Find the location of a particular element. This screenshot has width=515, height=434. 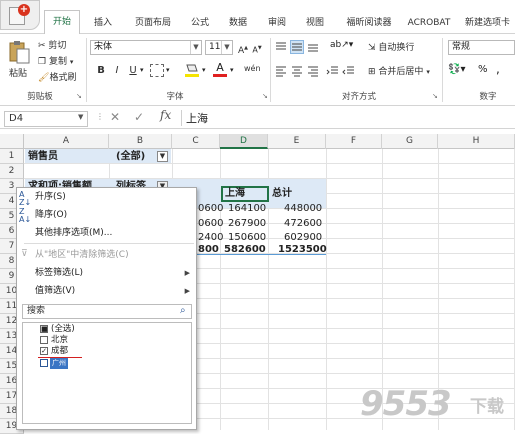

watermark-download: 下载 is located at coordinates (487, 407).